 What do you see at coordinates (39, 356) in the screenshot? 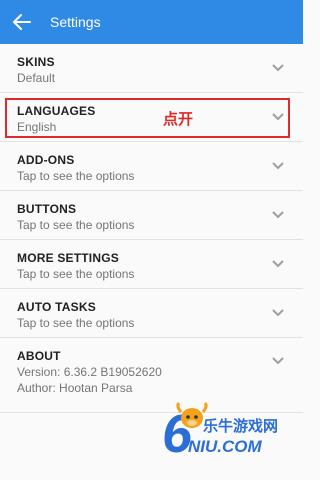
I see `settings-item-label: ABOUT` at bounding box center [39, 356].